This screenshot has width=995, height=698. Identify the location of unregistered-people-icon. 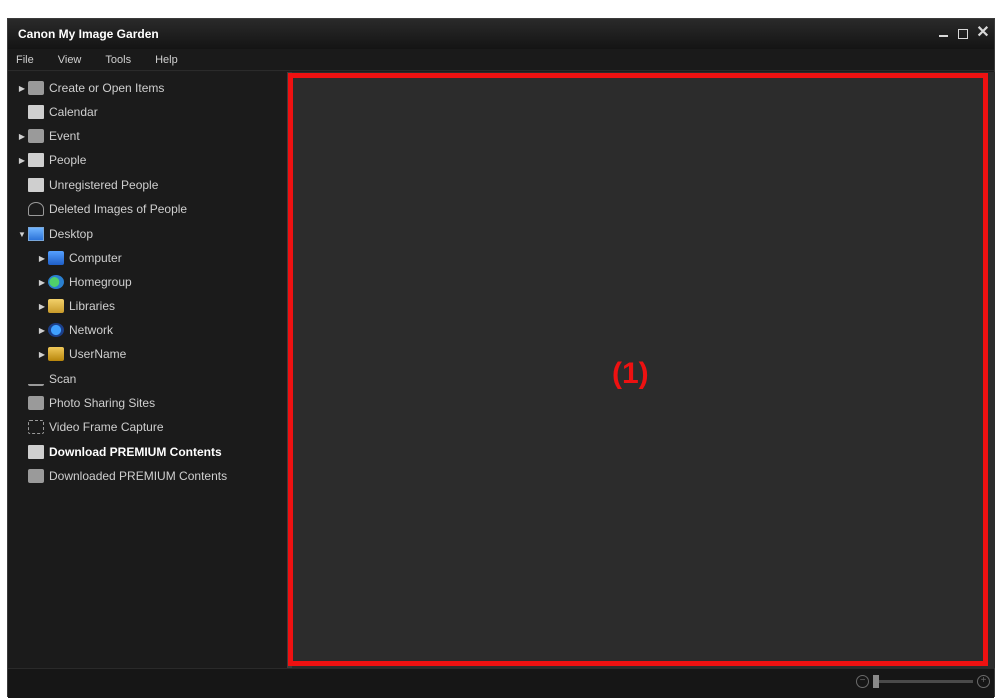
(36, 185).